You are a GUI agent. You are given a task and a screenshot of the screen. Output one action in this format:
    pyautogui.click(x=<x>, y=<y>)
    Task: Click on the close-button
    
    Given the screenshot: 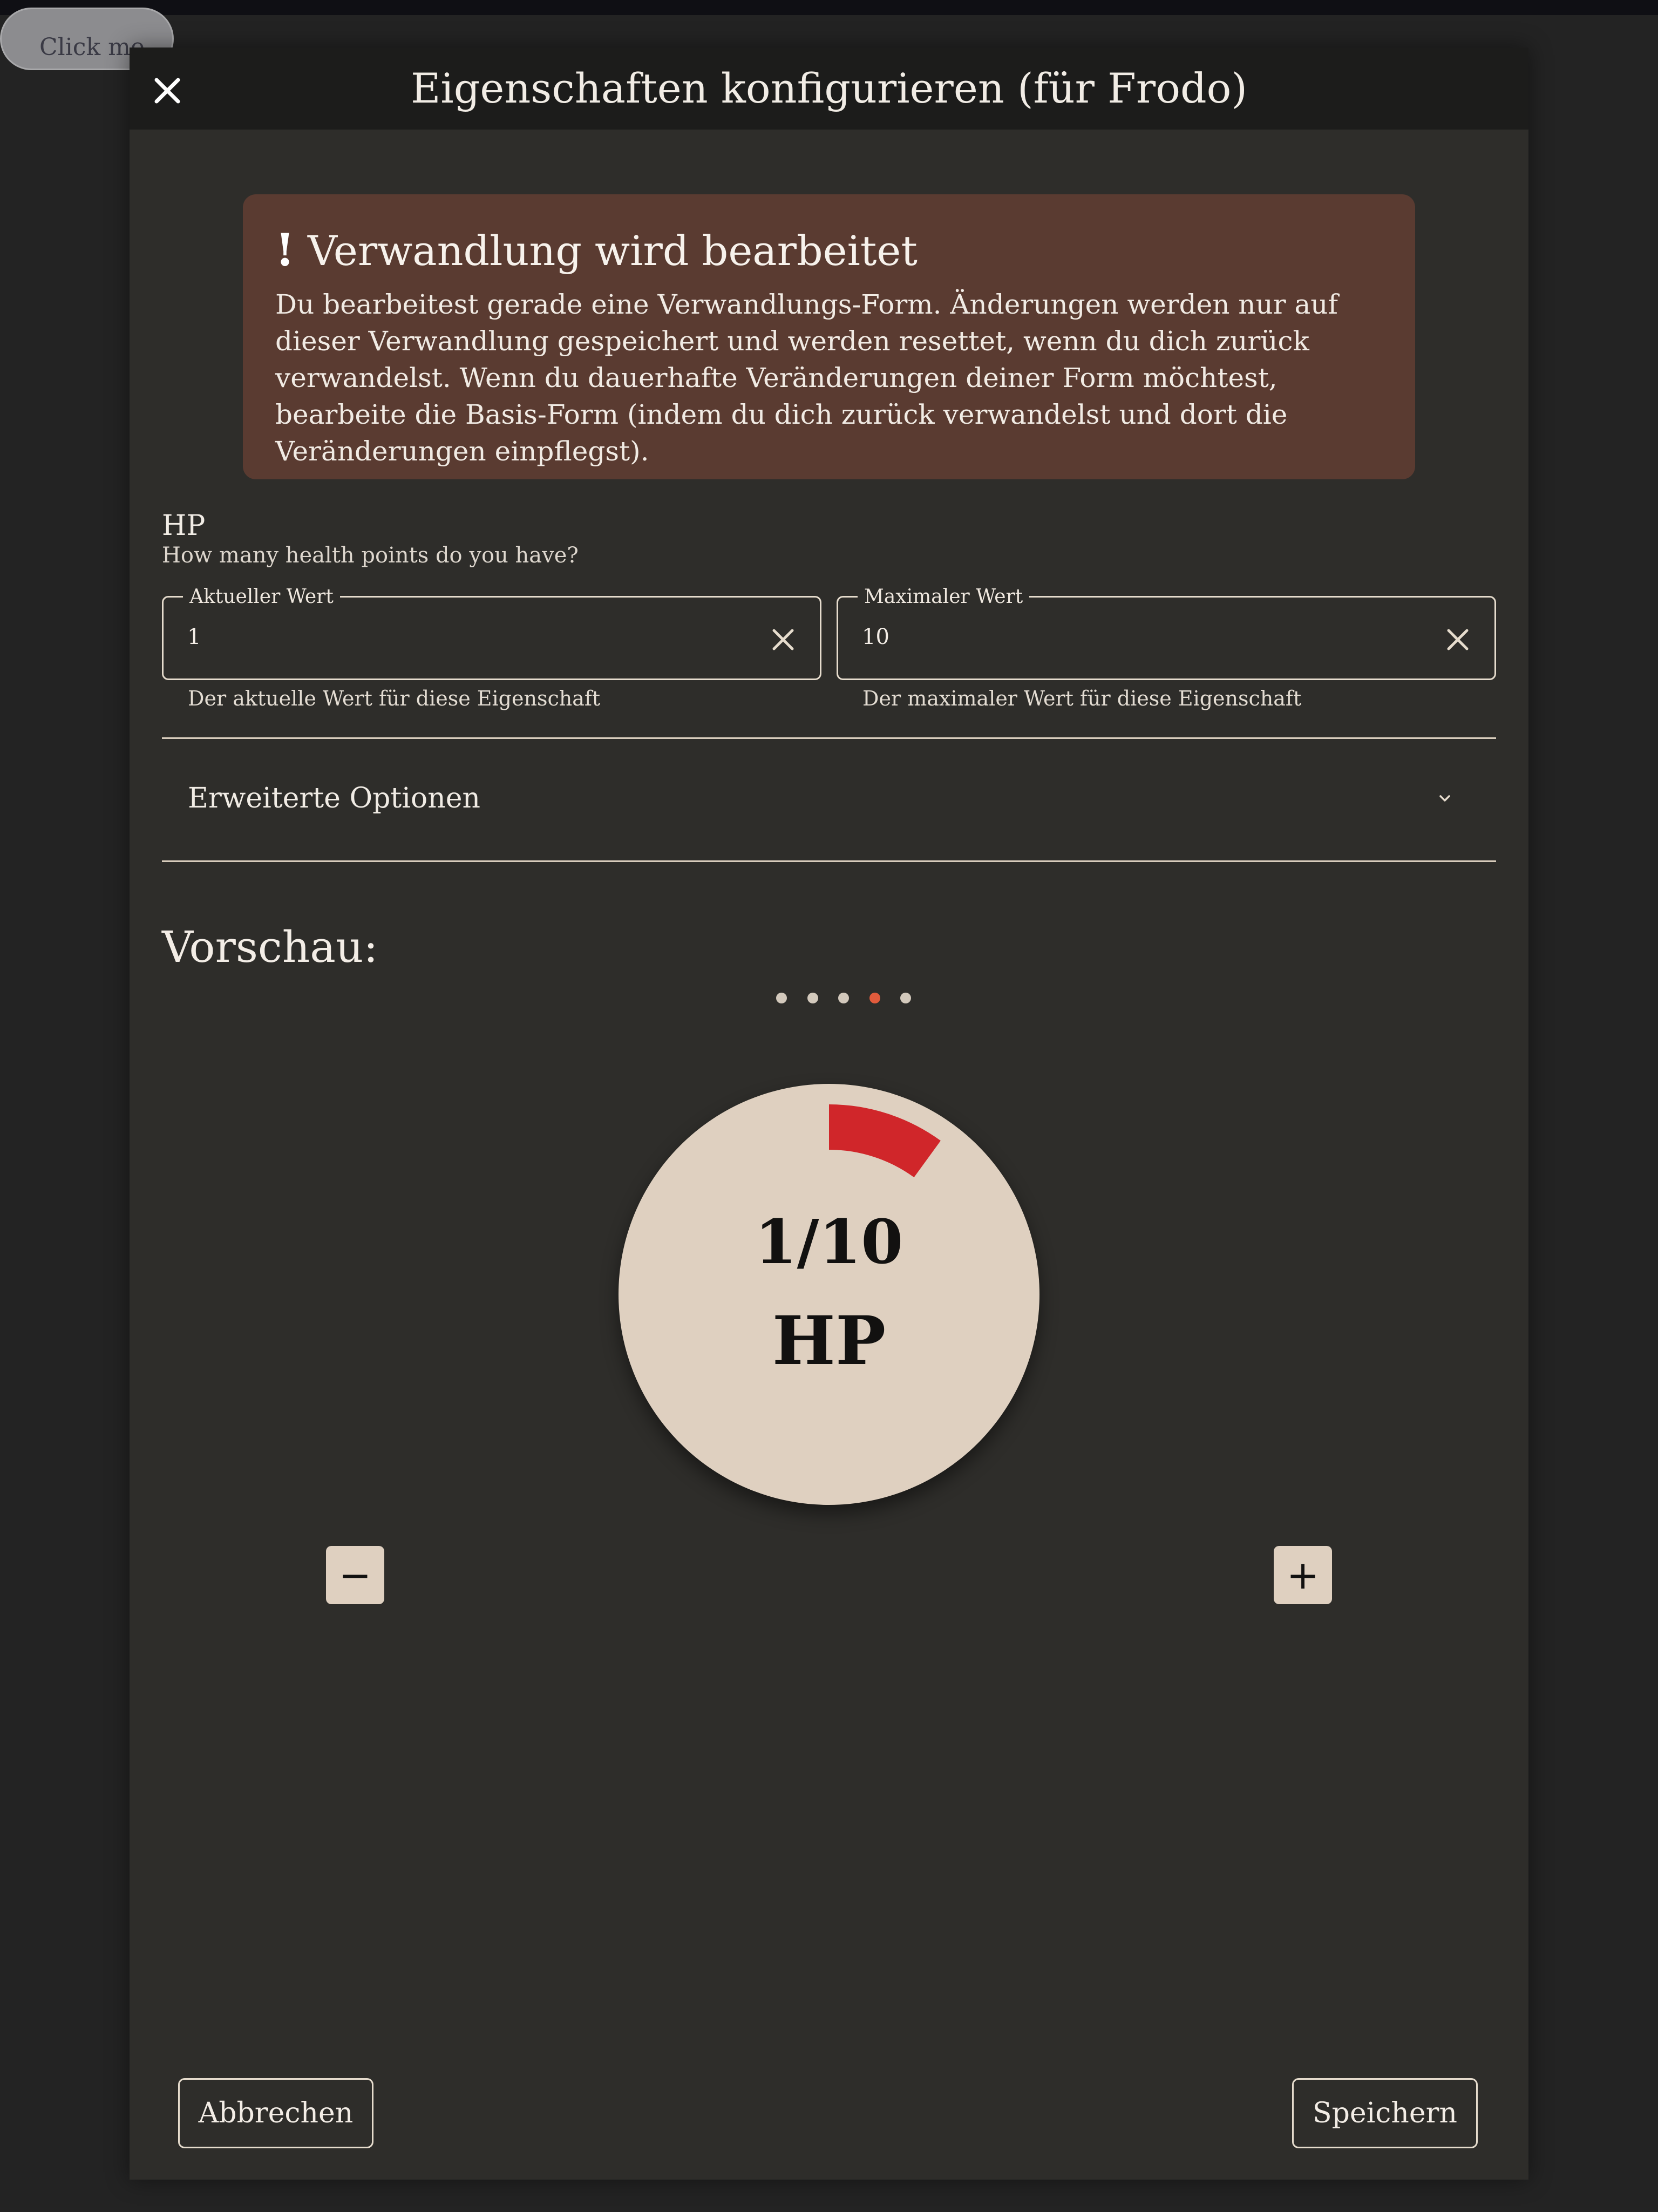 What is the action you would take?
    pyautogui.click(x=167, y=90)
    